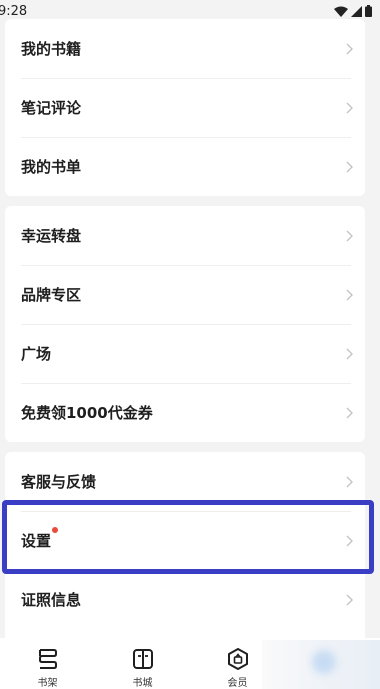 The height and width of the screenshot is (689, 380). What do you see at coordinates (356, 11) in the screenshot?
I see `signal-icon` at bounding box center [356, 11].